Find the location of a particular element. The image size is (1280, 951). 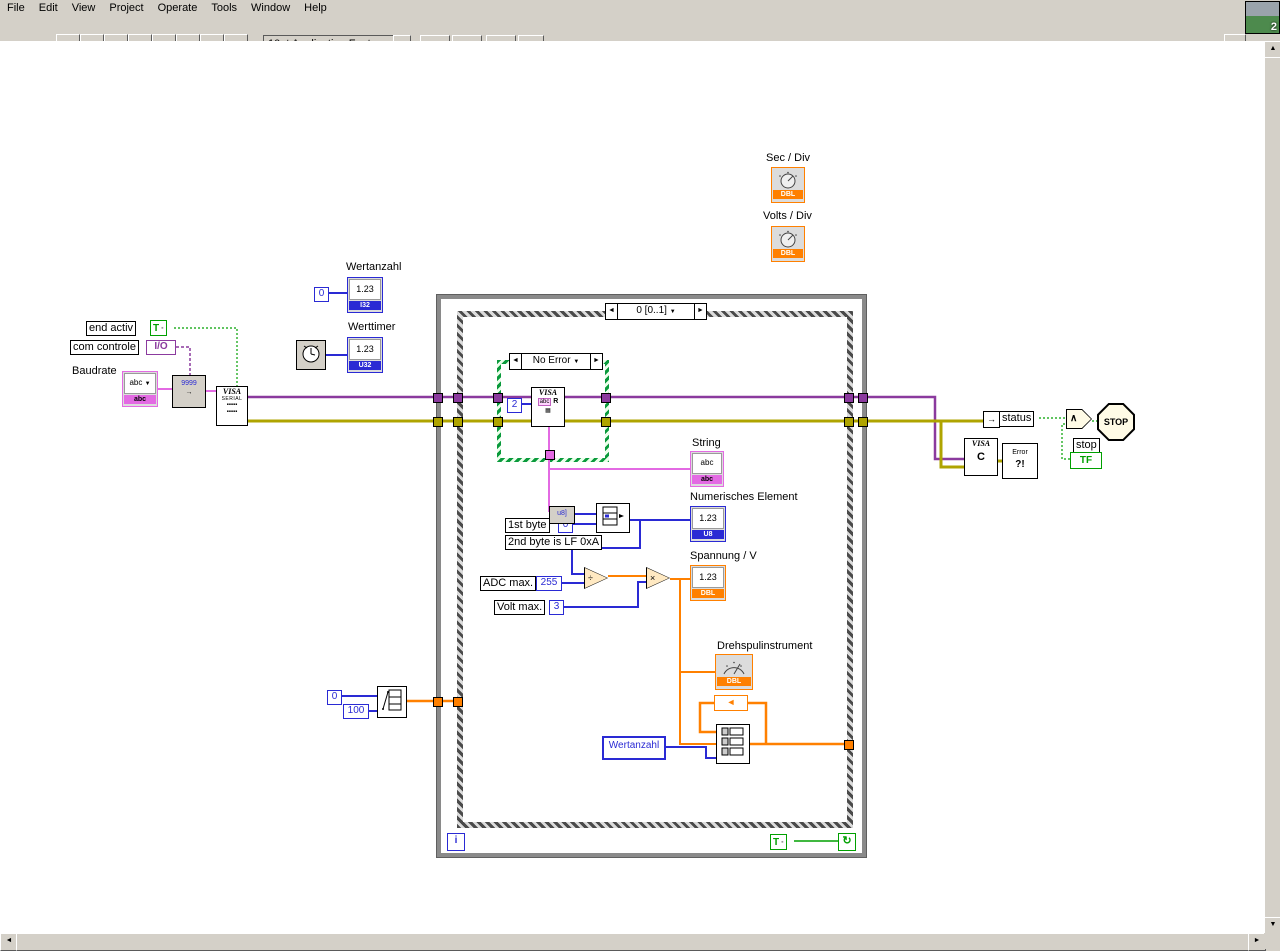

build-array-icon is located at coordinates (732, 741).